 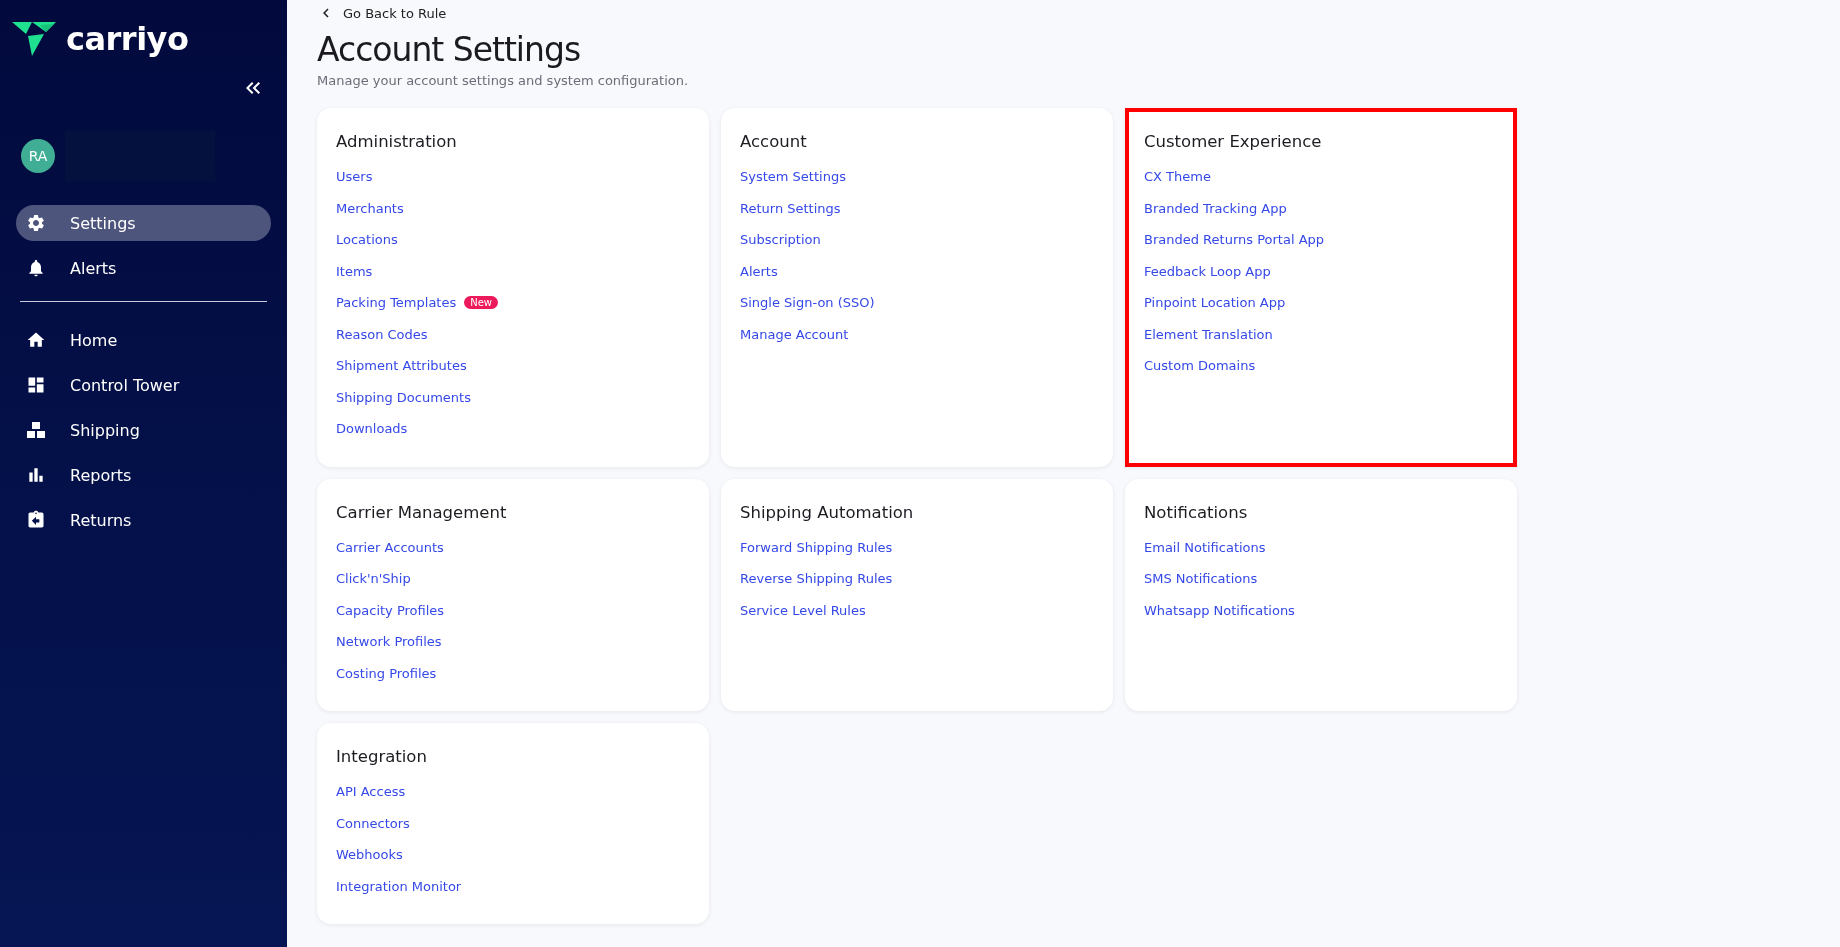 I want to click on sidebar-nav-item: Reports, so click(x=143, y=475).